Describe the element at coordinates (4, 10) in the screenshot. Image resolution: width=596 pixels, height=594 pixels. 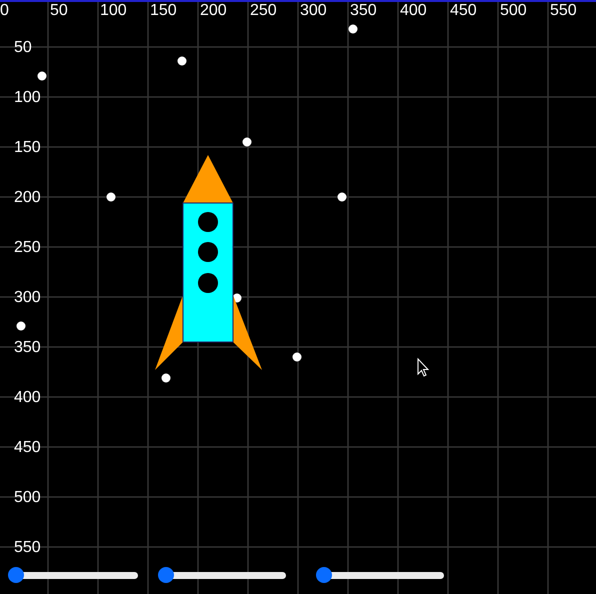
I see `axis-label: 0` at that location.